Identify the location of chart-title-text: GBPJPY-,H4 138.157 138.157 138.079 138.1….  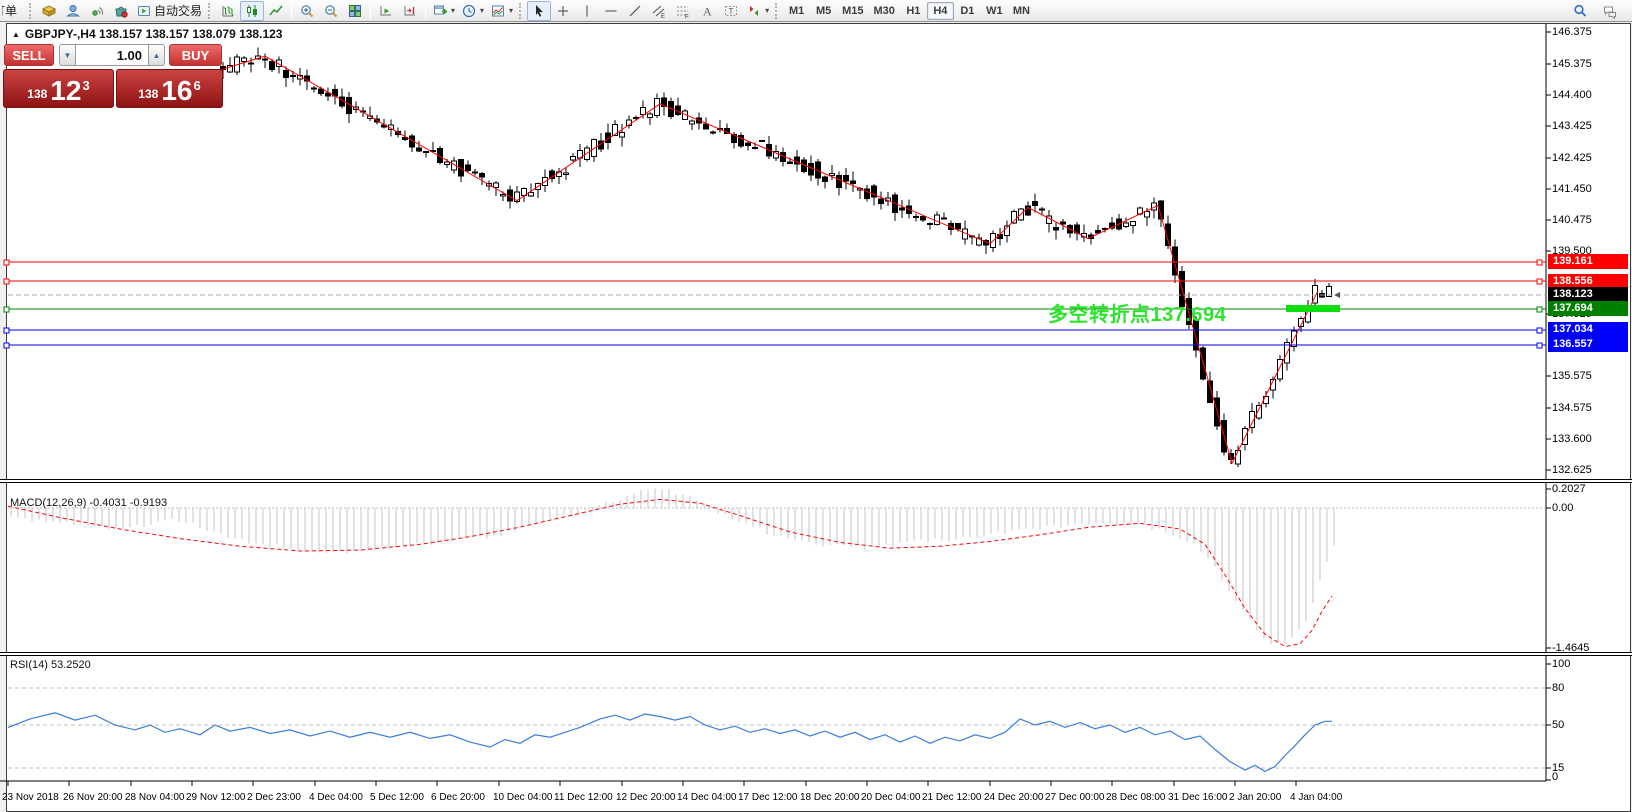
(153, 34).